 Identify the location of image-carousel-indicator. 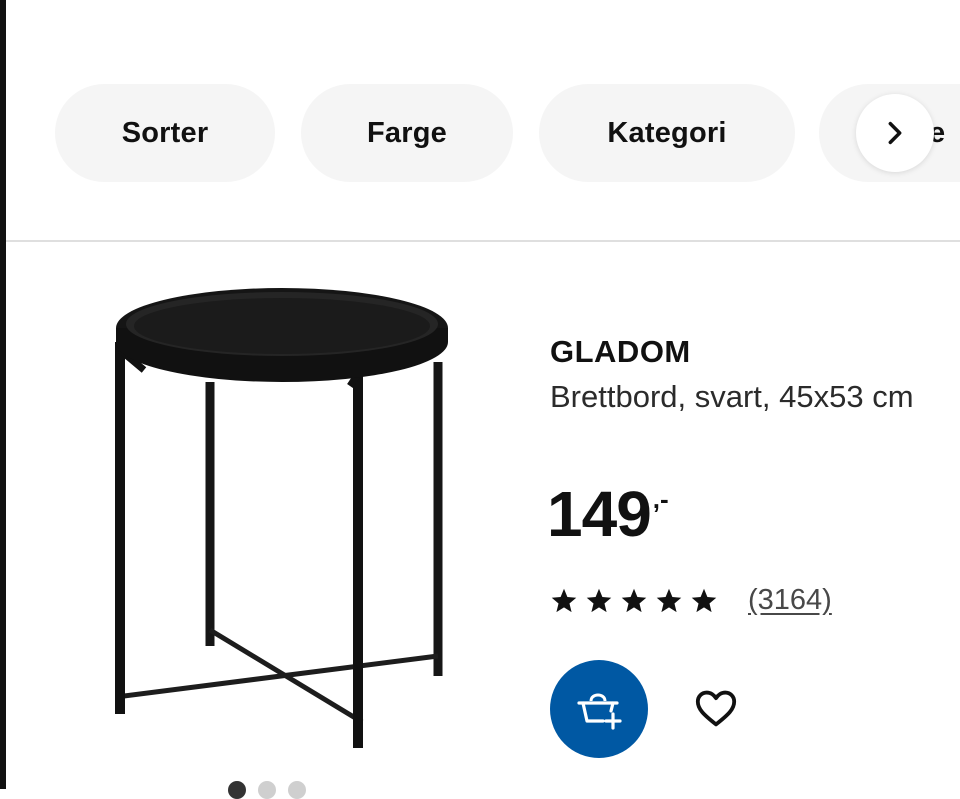
(267, 790).